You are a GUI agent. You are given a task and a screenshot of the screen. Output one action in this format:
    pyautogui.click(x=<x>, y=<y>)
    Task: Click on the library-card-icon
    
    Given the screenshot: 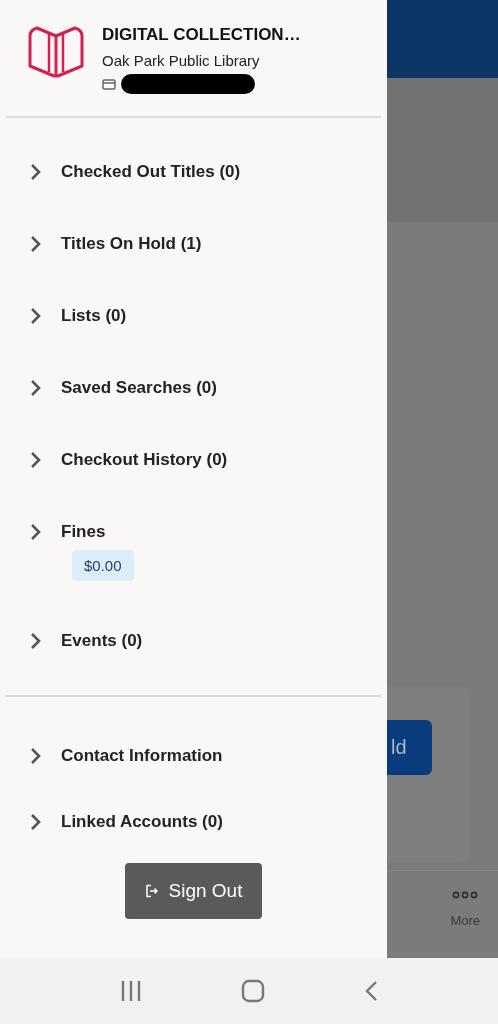 What is the action you would take?
    pyautogui.click(x=109, y=84)
    